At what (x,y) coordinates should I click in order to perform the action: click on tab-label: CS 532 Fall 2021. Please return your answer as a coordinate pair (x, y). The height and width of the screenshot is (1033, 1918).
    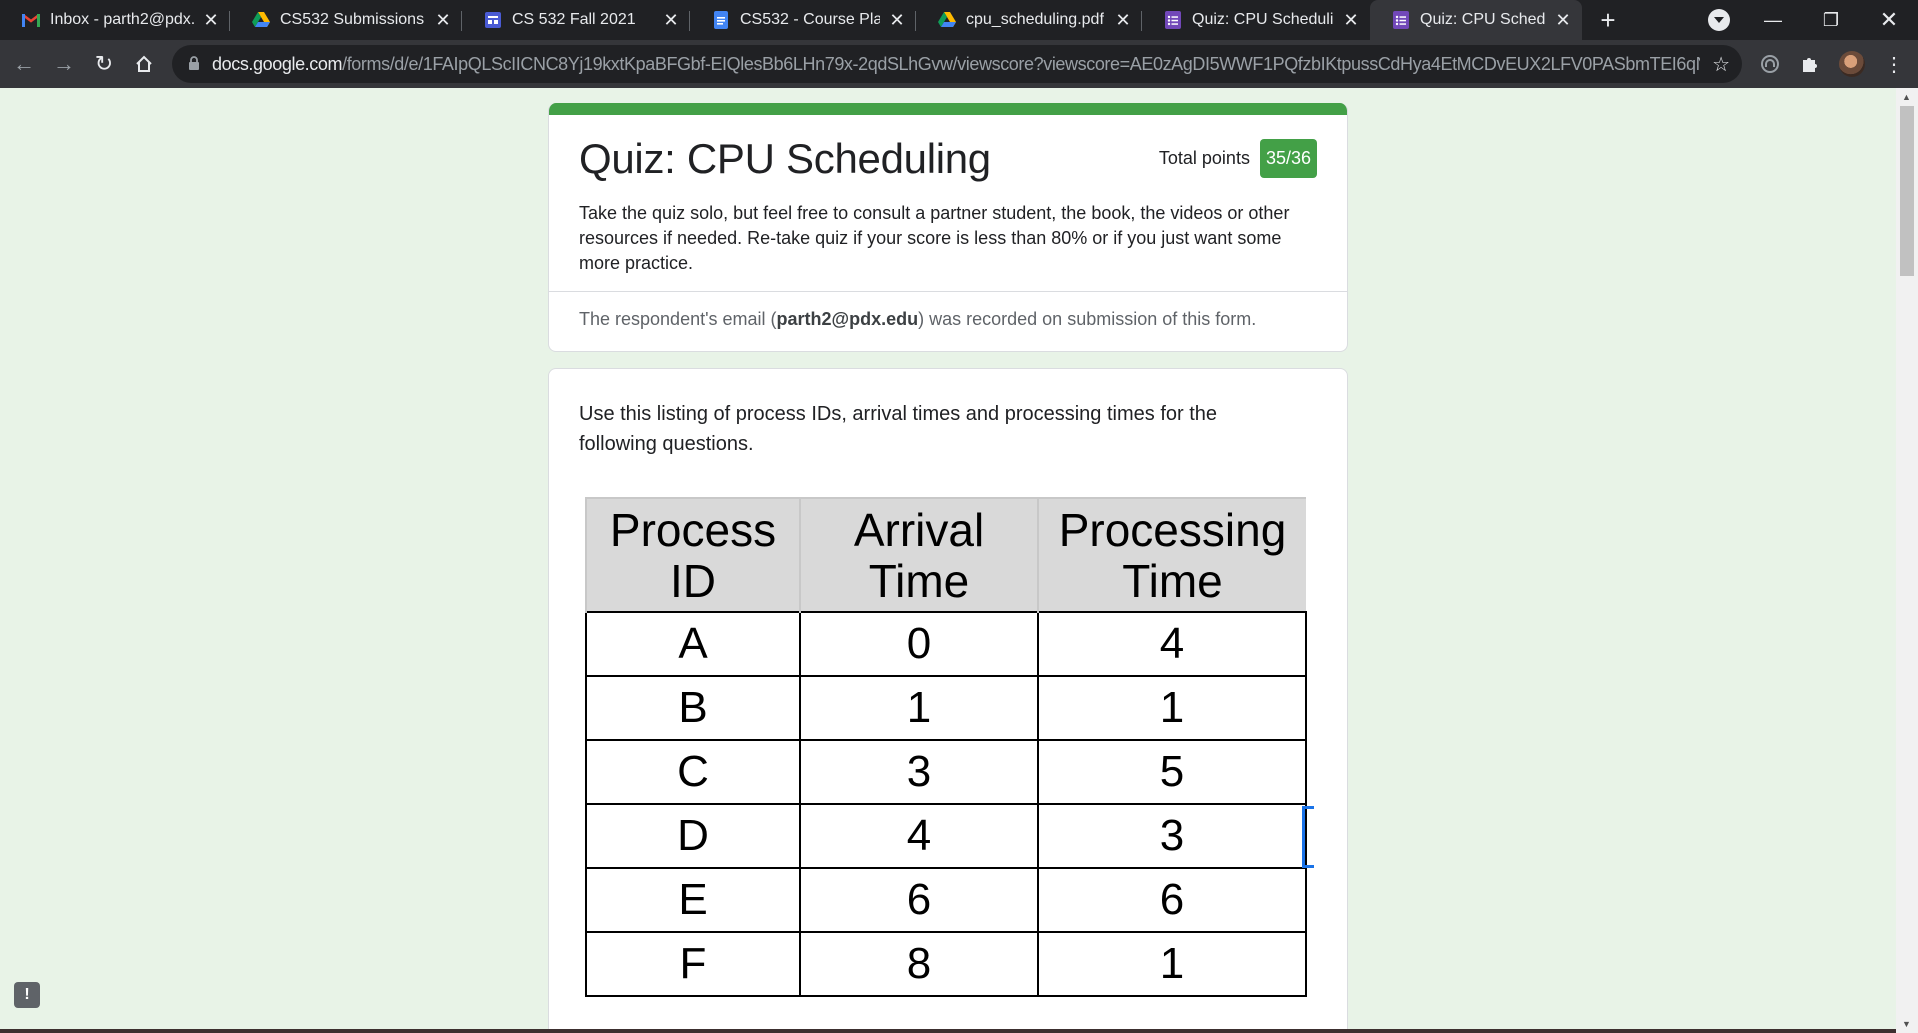
    Looking at the image, I should click on (574, 19).